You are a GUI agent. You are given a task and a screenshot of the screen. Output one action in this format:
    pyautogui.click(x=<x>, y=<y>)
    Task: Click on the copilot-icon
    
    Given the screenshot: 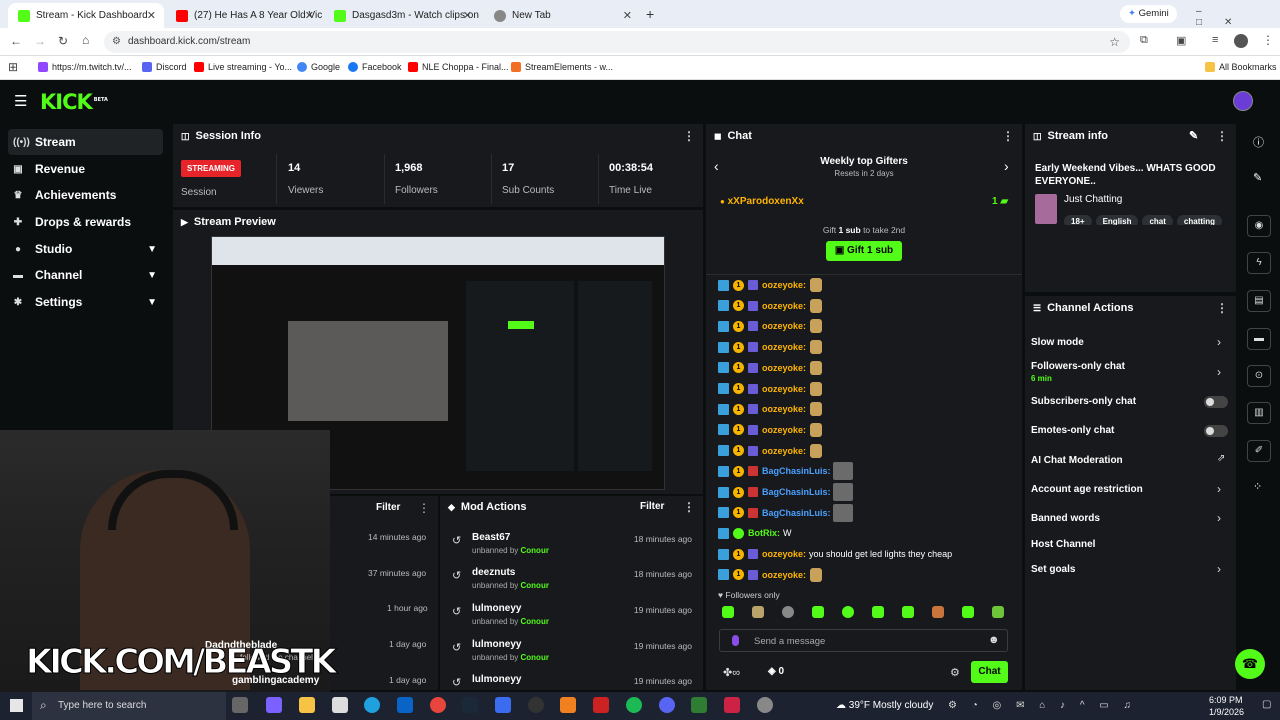 What is the action you would take?
    pyautogui.click(x=274, y=705)
    